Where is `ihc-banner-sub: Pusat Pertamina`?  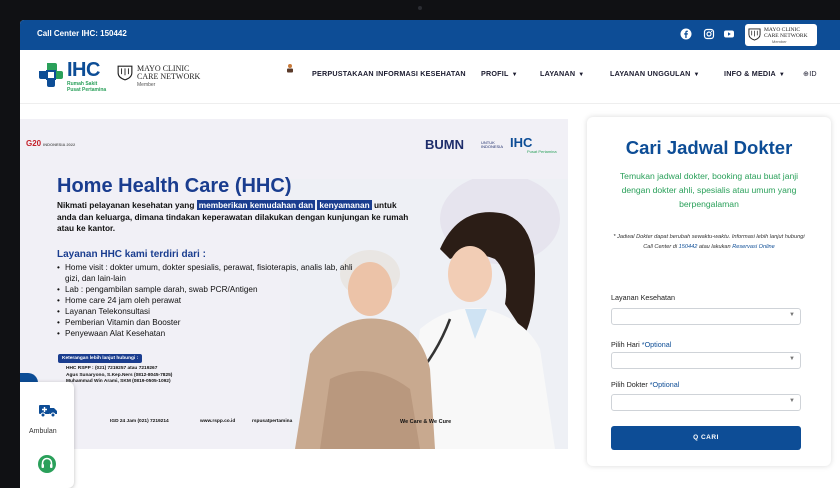
ihc-banner-sub: Pusat Pertamina is located at coordinates (542, 151).